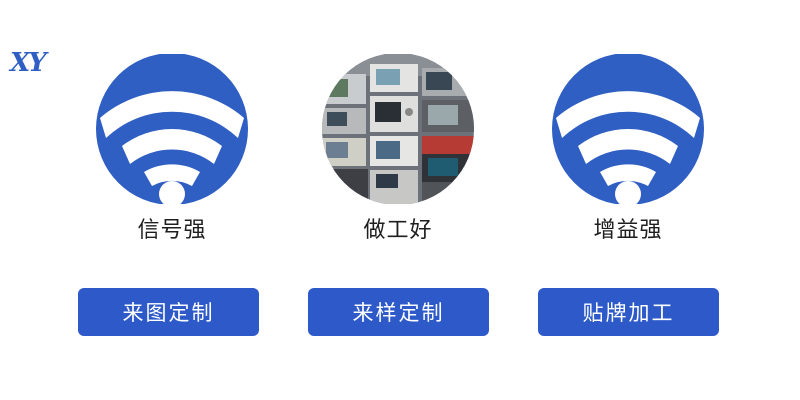 The height and width of the screenshot is (400, 800). I want to click on feature-workmanship: 做工好, so click(398, 156).